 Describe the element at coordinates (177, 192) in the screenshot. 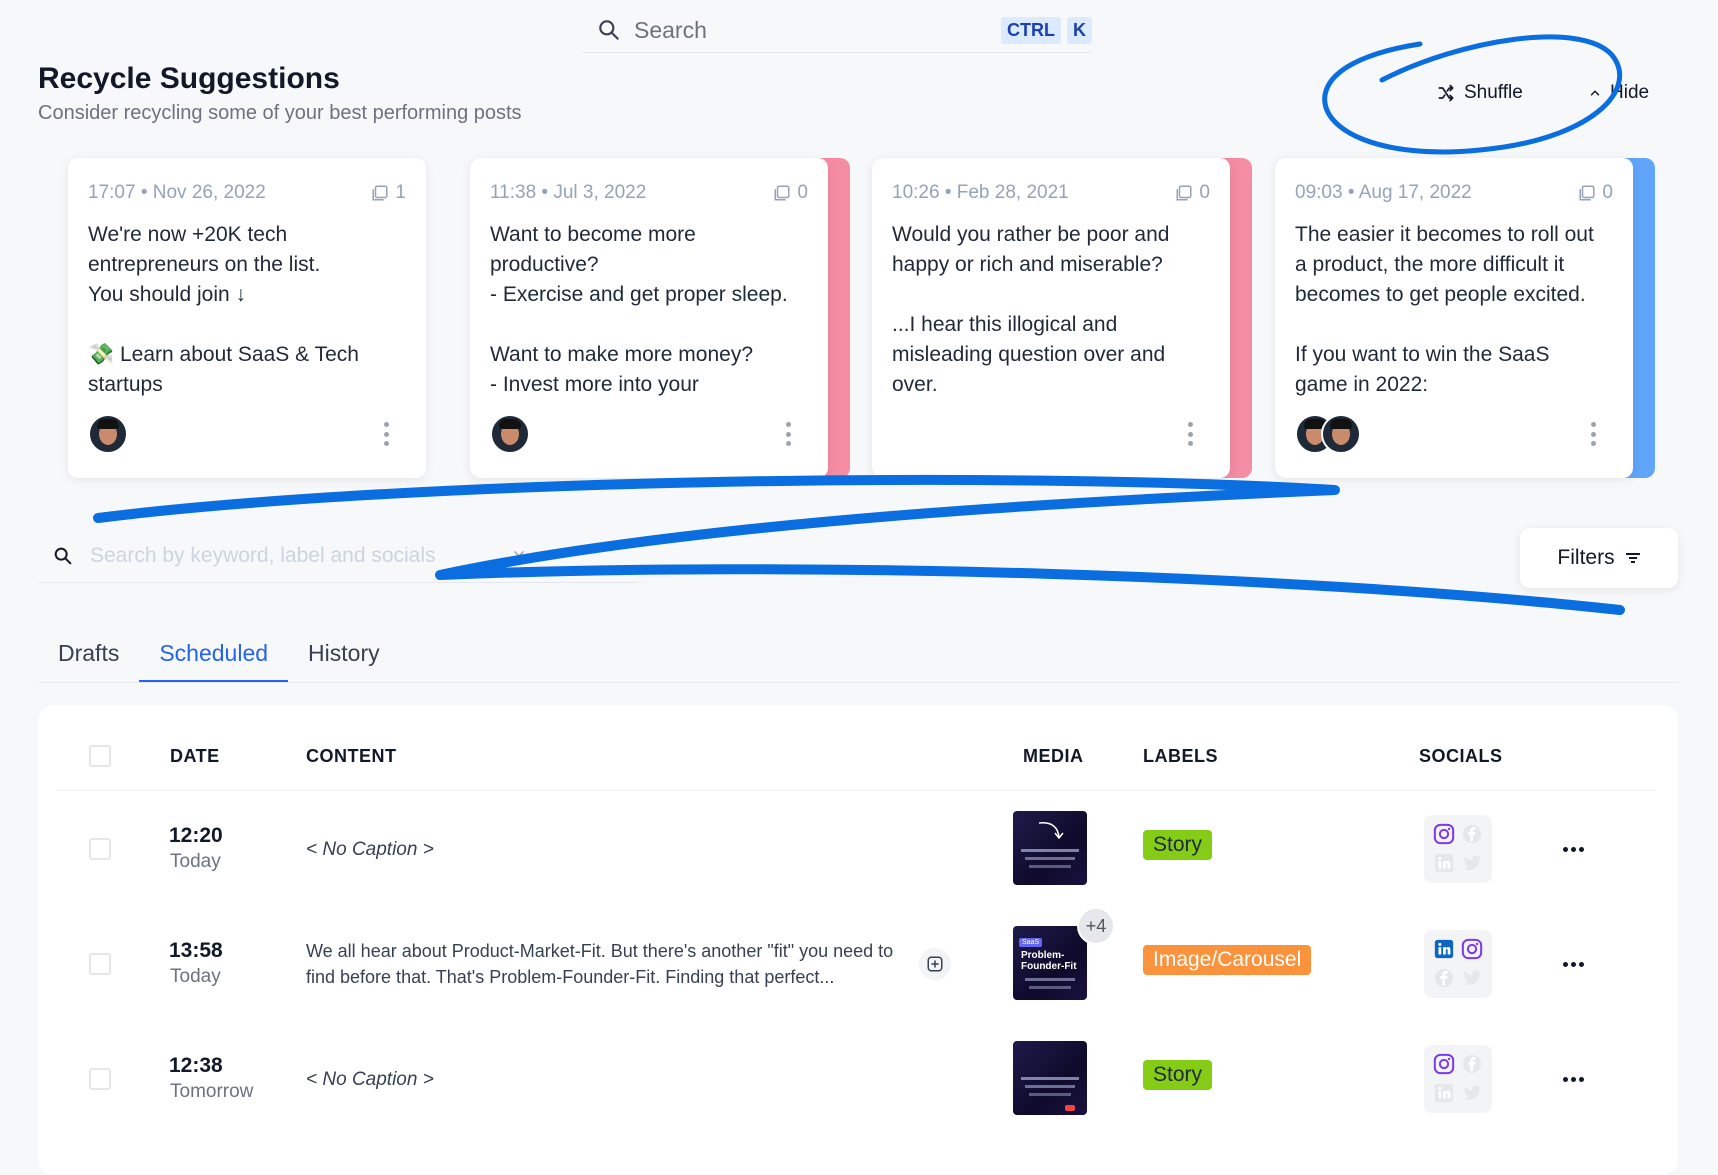

I see `card-meta: 17:07 • Nov 26, 2022` at that location.